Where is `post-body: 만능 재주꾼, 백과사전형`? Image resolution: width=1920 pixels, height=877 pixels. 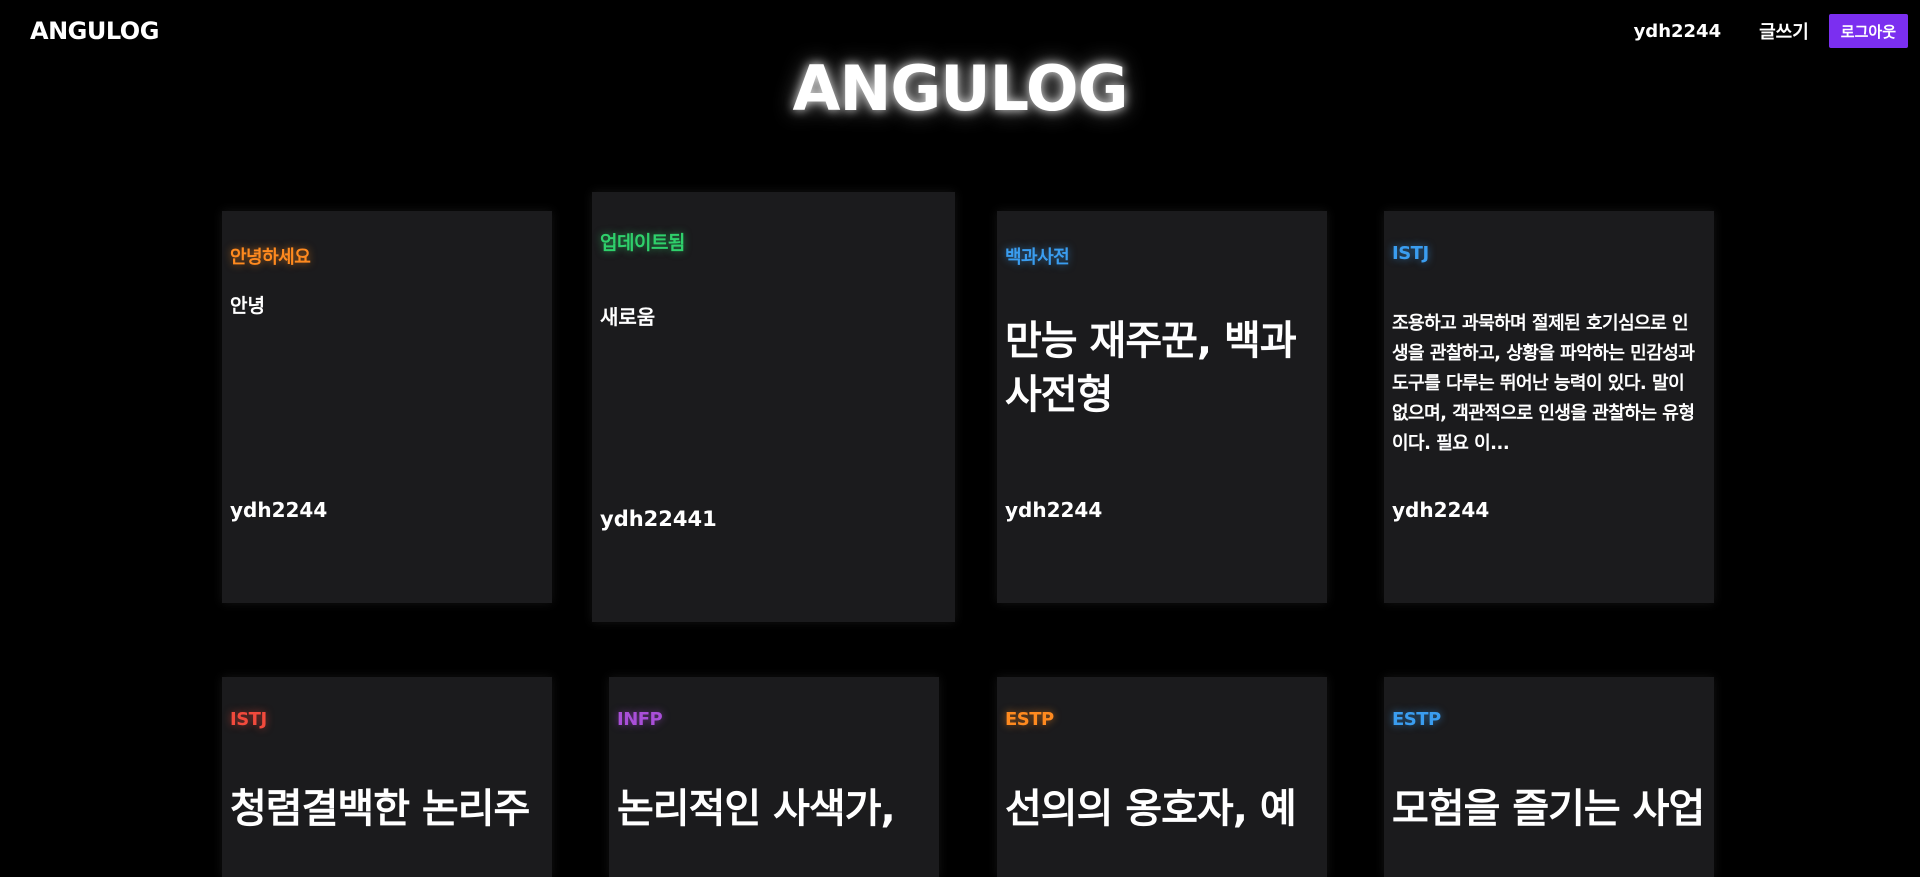 post-body: 만능 재주꾼, 백과사전형 is located at coordinates (1151, 368).